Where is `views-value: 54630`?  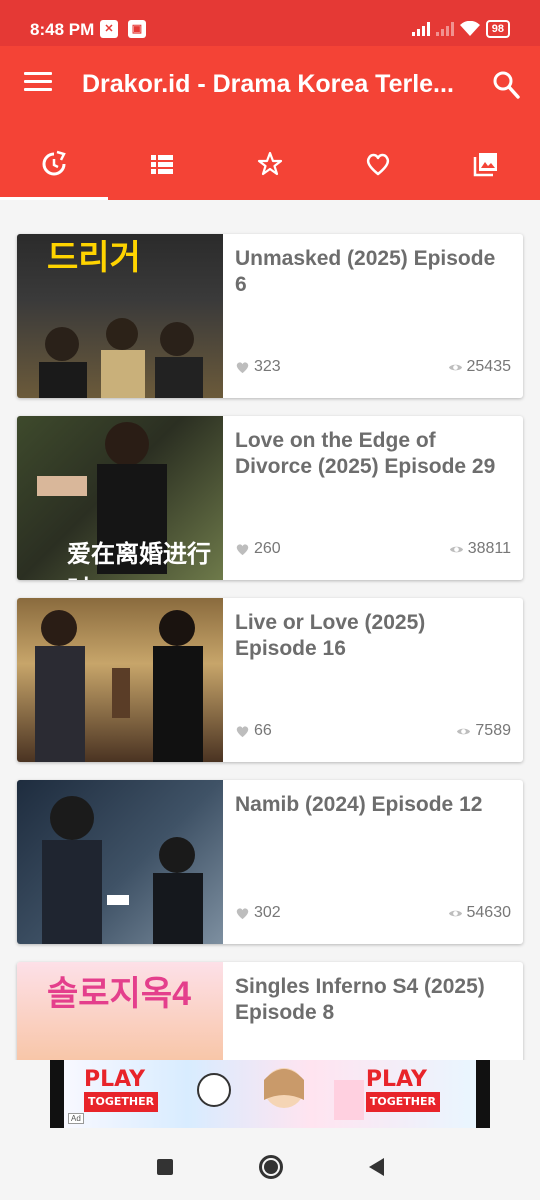
views-value: 54630 is located at coordinates (489, 912).